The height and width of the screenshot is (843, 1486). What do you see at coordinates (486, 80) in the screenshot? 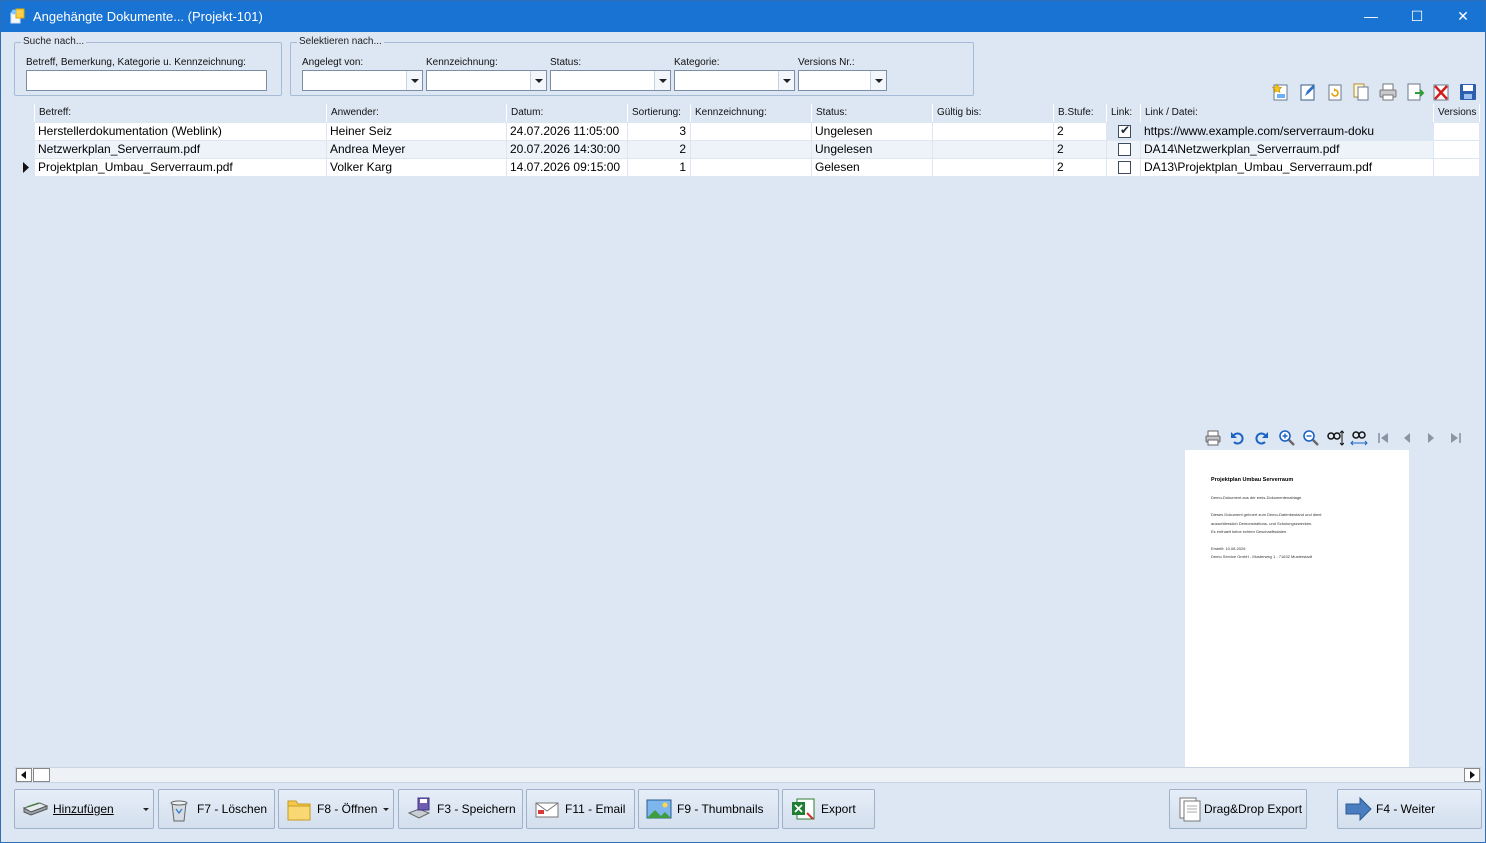
I see `filter-marking-select` at bounding box center [486, 80].